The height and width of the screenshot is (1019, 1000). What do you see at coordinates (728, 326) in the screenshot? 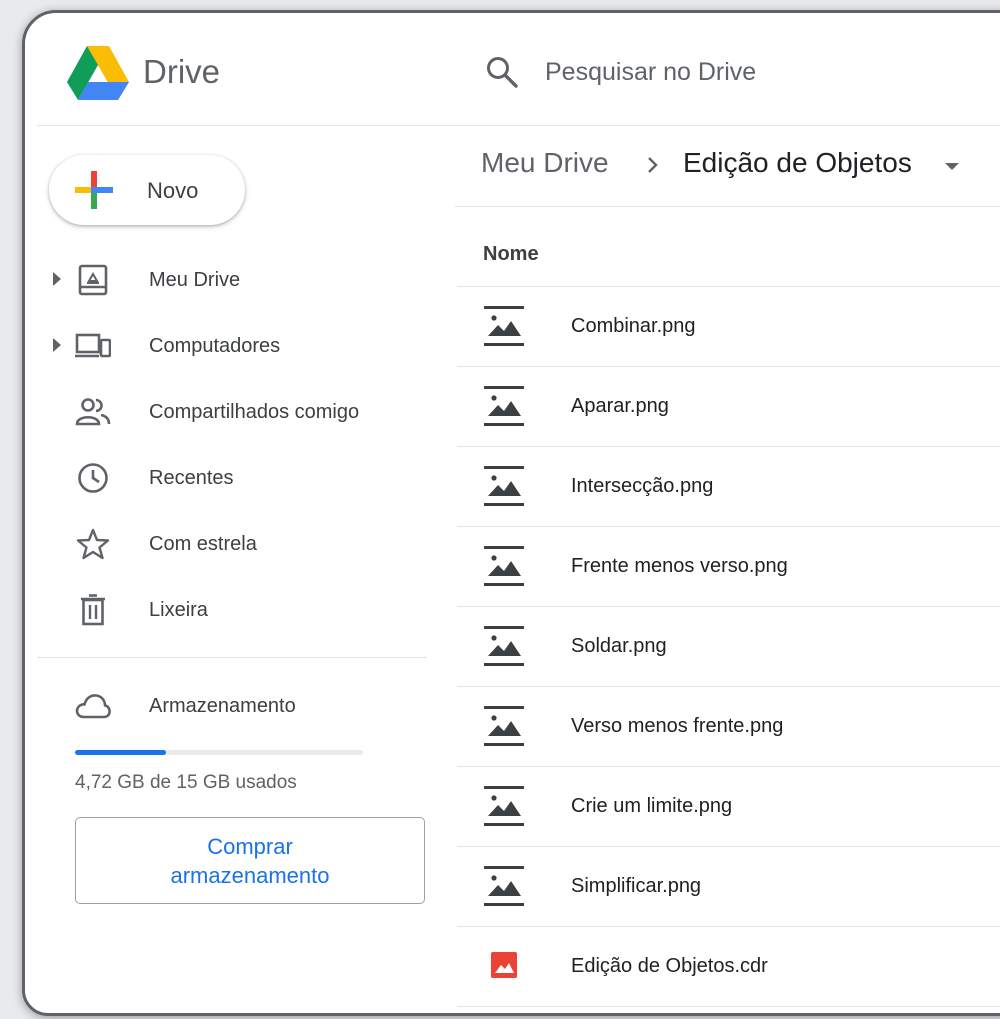
I see `file-row: Combinar.png` at bounding box center [728, 326].